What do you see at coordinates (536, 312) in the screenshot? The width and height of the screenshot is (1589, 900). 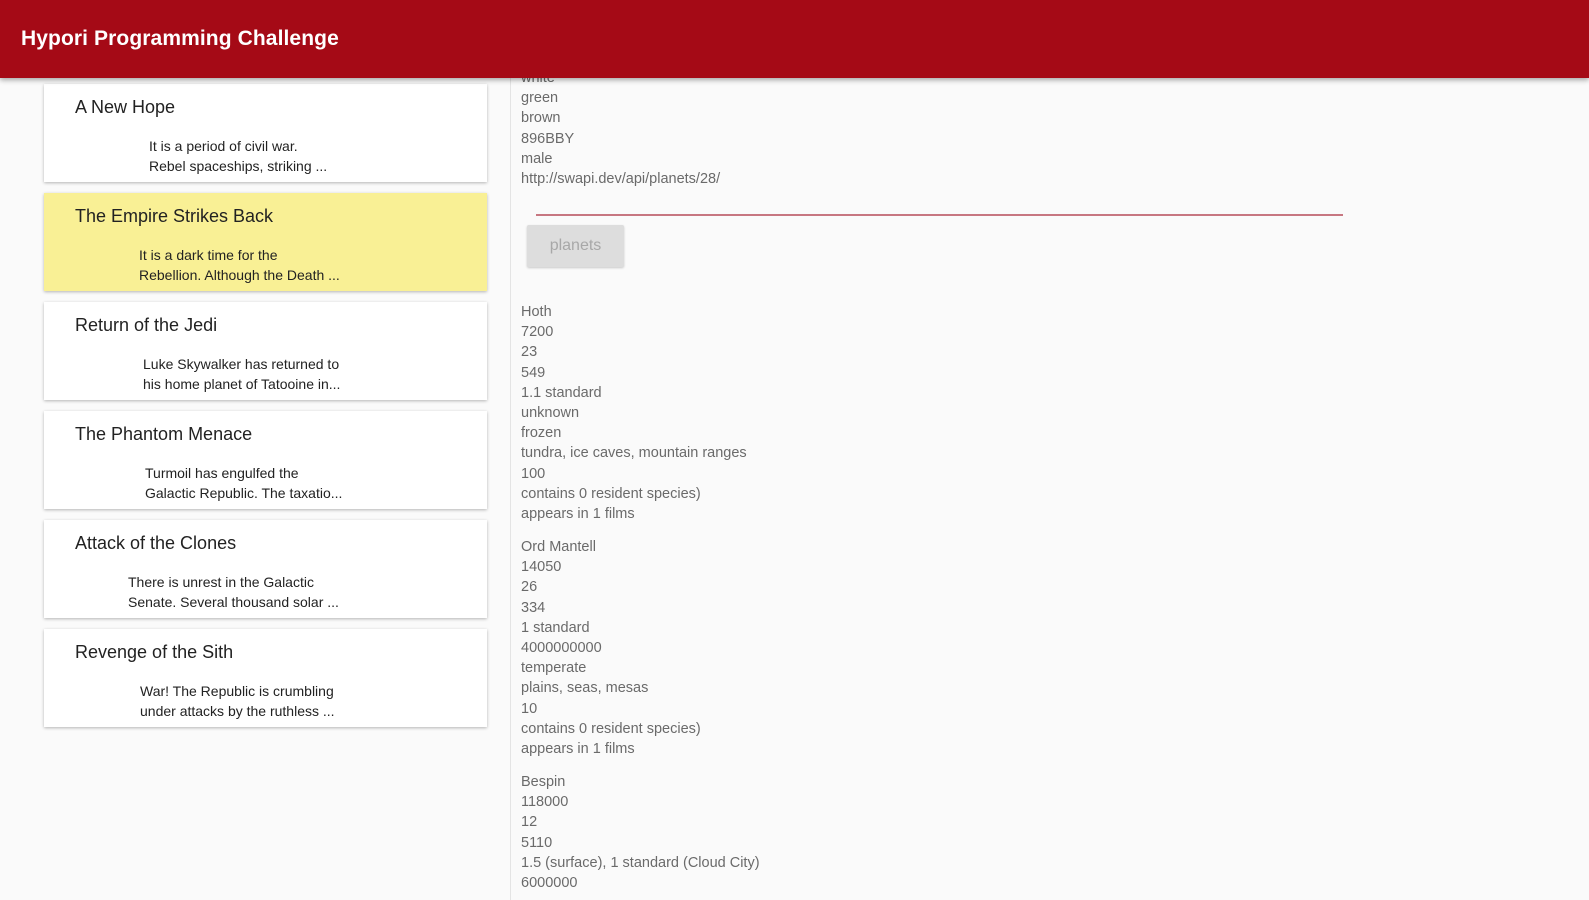 I see `planet-name: Hoth` at bounding box center [536, 312].